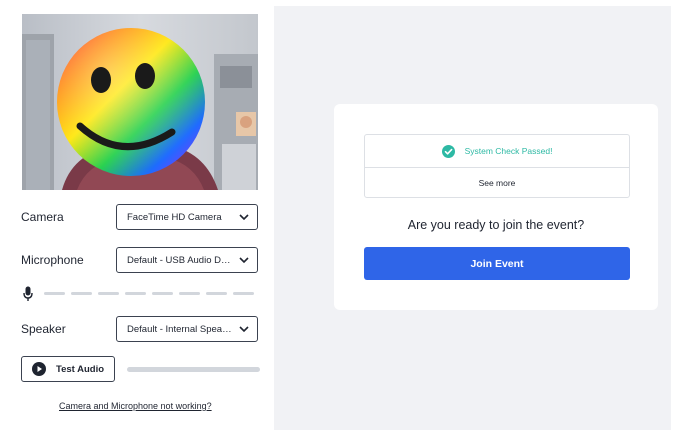 This screenshot has width=675, height=430. What do you see at coordinates (52, 260) in the screenshot?
I see `microphone-label: Microphone` at bounding box center [52, 260].